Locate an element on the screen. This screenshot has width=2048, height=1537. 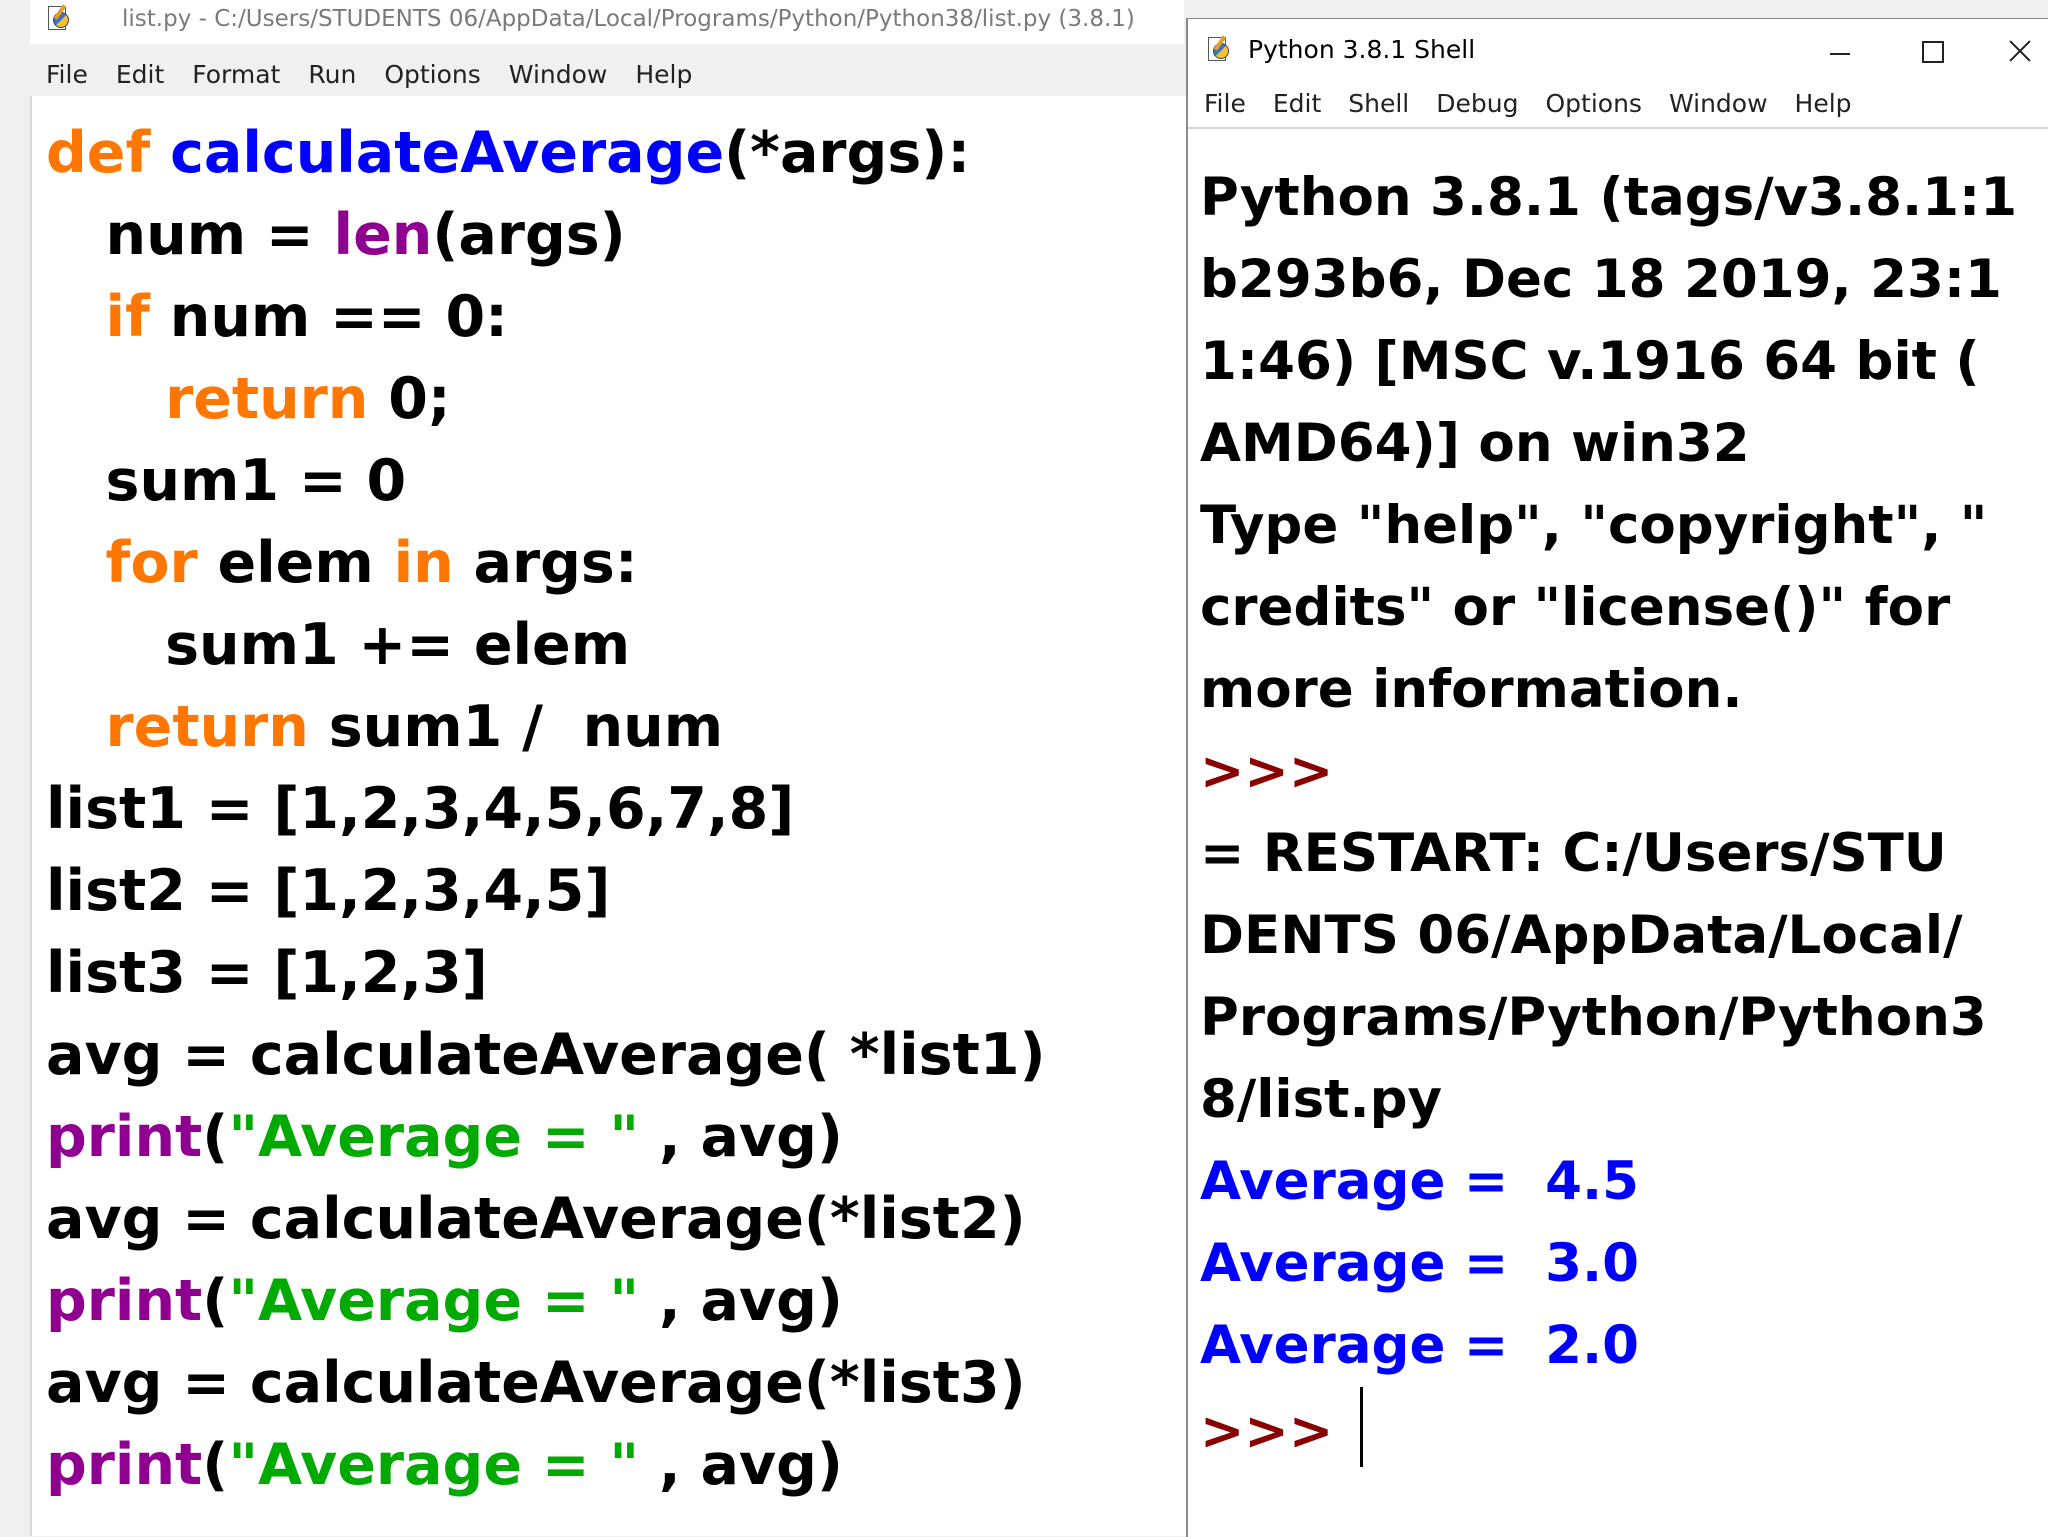
shell-line-token: Average = 3.0 is located at coordinates (1420, 1263).